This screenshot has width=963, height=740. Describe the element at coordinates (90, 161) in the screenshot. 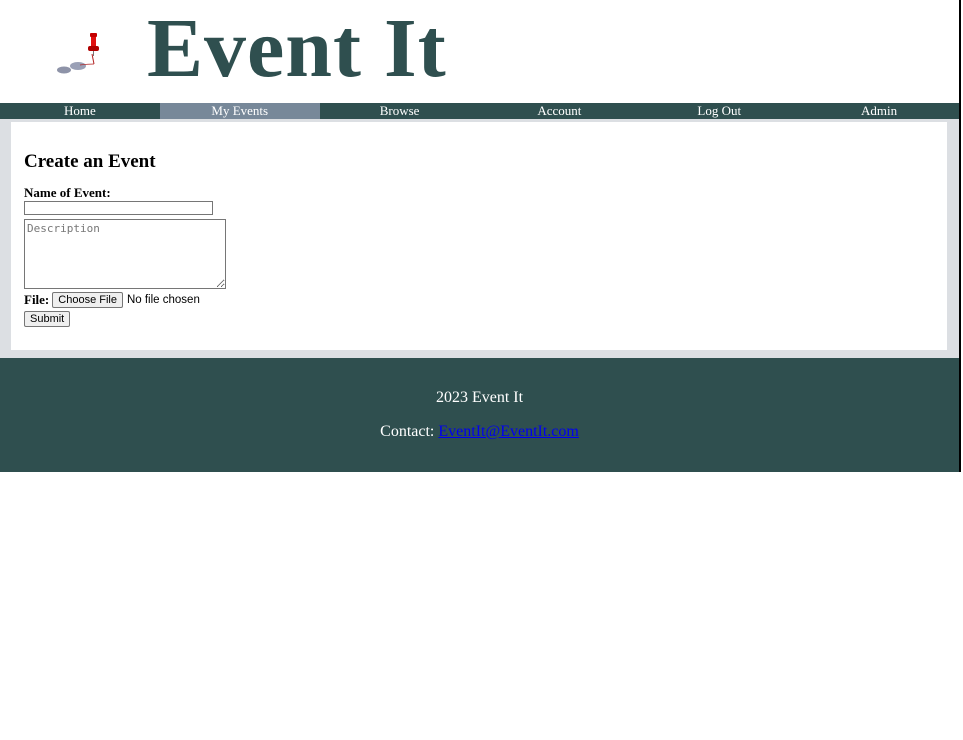

I see `page-title: Create an Event` at that location.